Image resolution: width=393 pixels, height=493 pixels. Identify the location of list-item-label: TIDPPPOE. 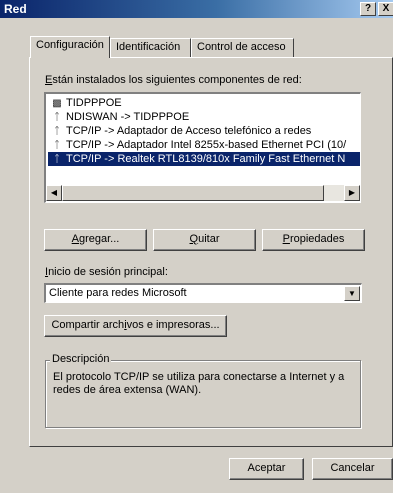
(94, 103).